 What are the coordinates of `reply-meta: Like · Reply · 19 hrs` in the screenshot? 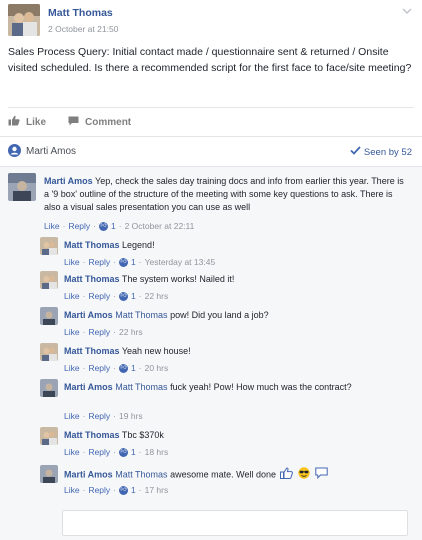 It's located at (103, 416).